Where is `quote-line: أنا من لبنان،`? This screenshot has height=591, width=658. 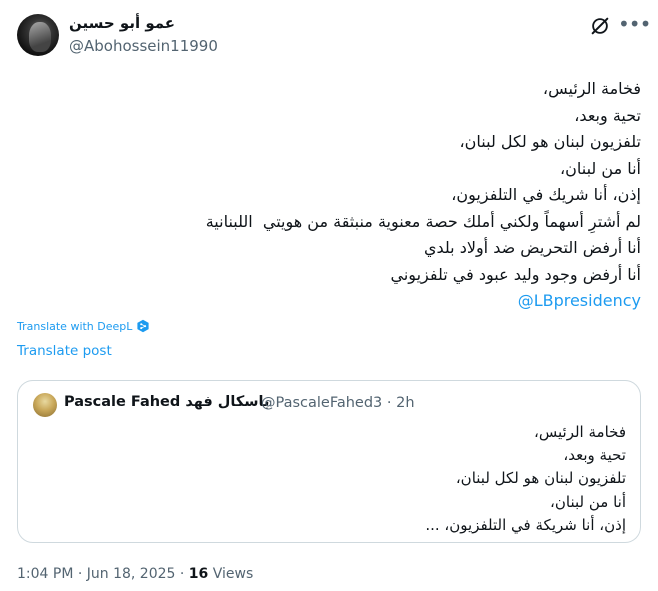 quote-line: أنا من لبنان، is located at coordinates (588, 501).